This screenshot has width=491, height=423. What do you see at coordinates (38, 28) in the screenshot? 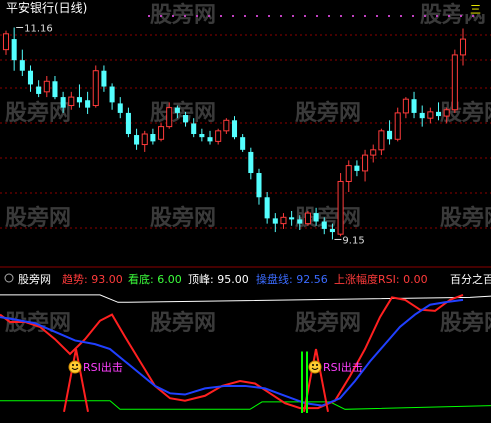
I see `high-price-label: 11.16` at bounding box center [38, 28].